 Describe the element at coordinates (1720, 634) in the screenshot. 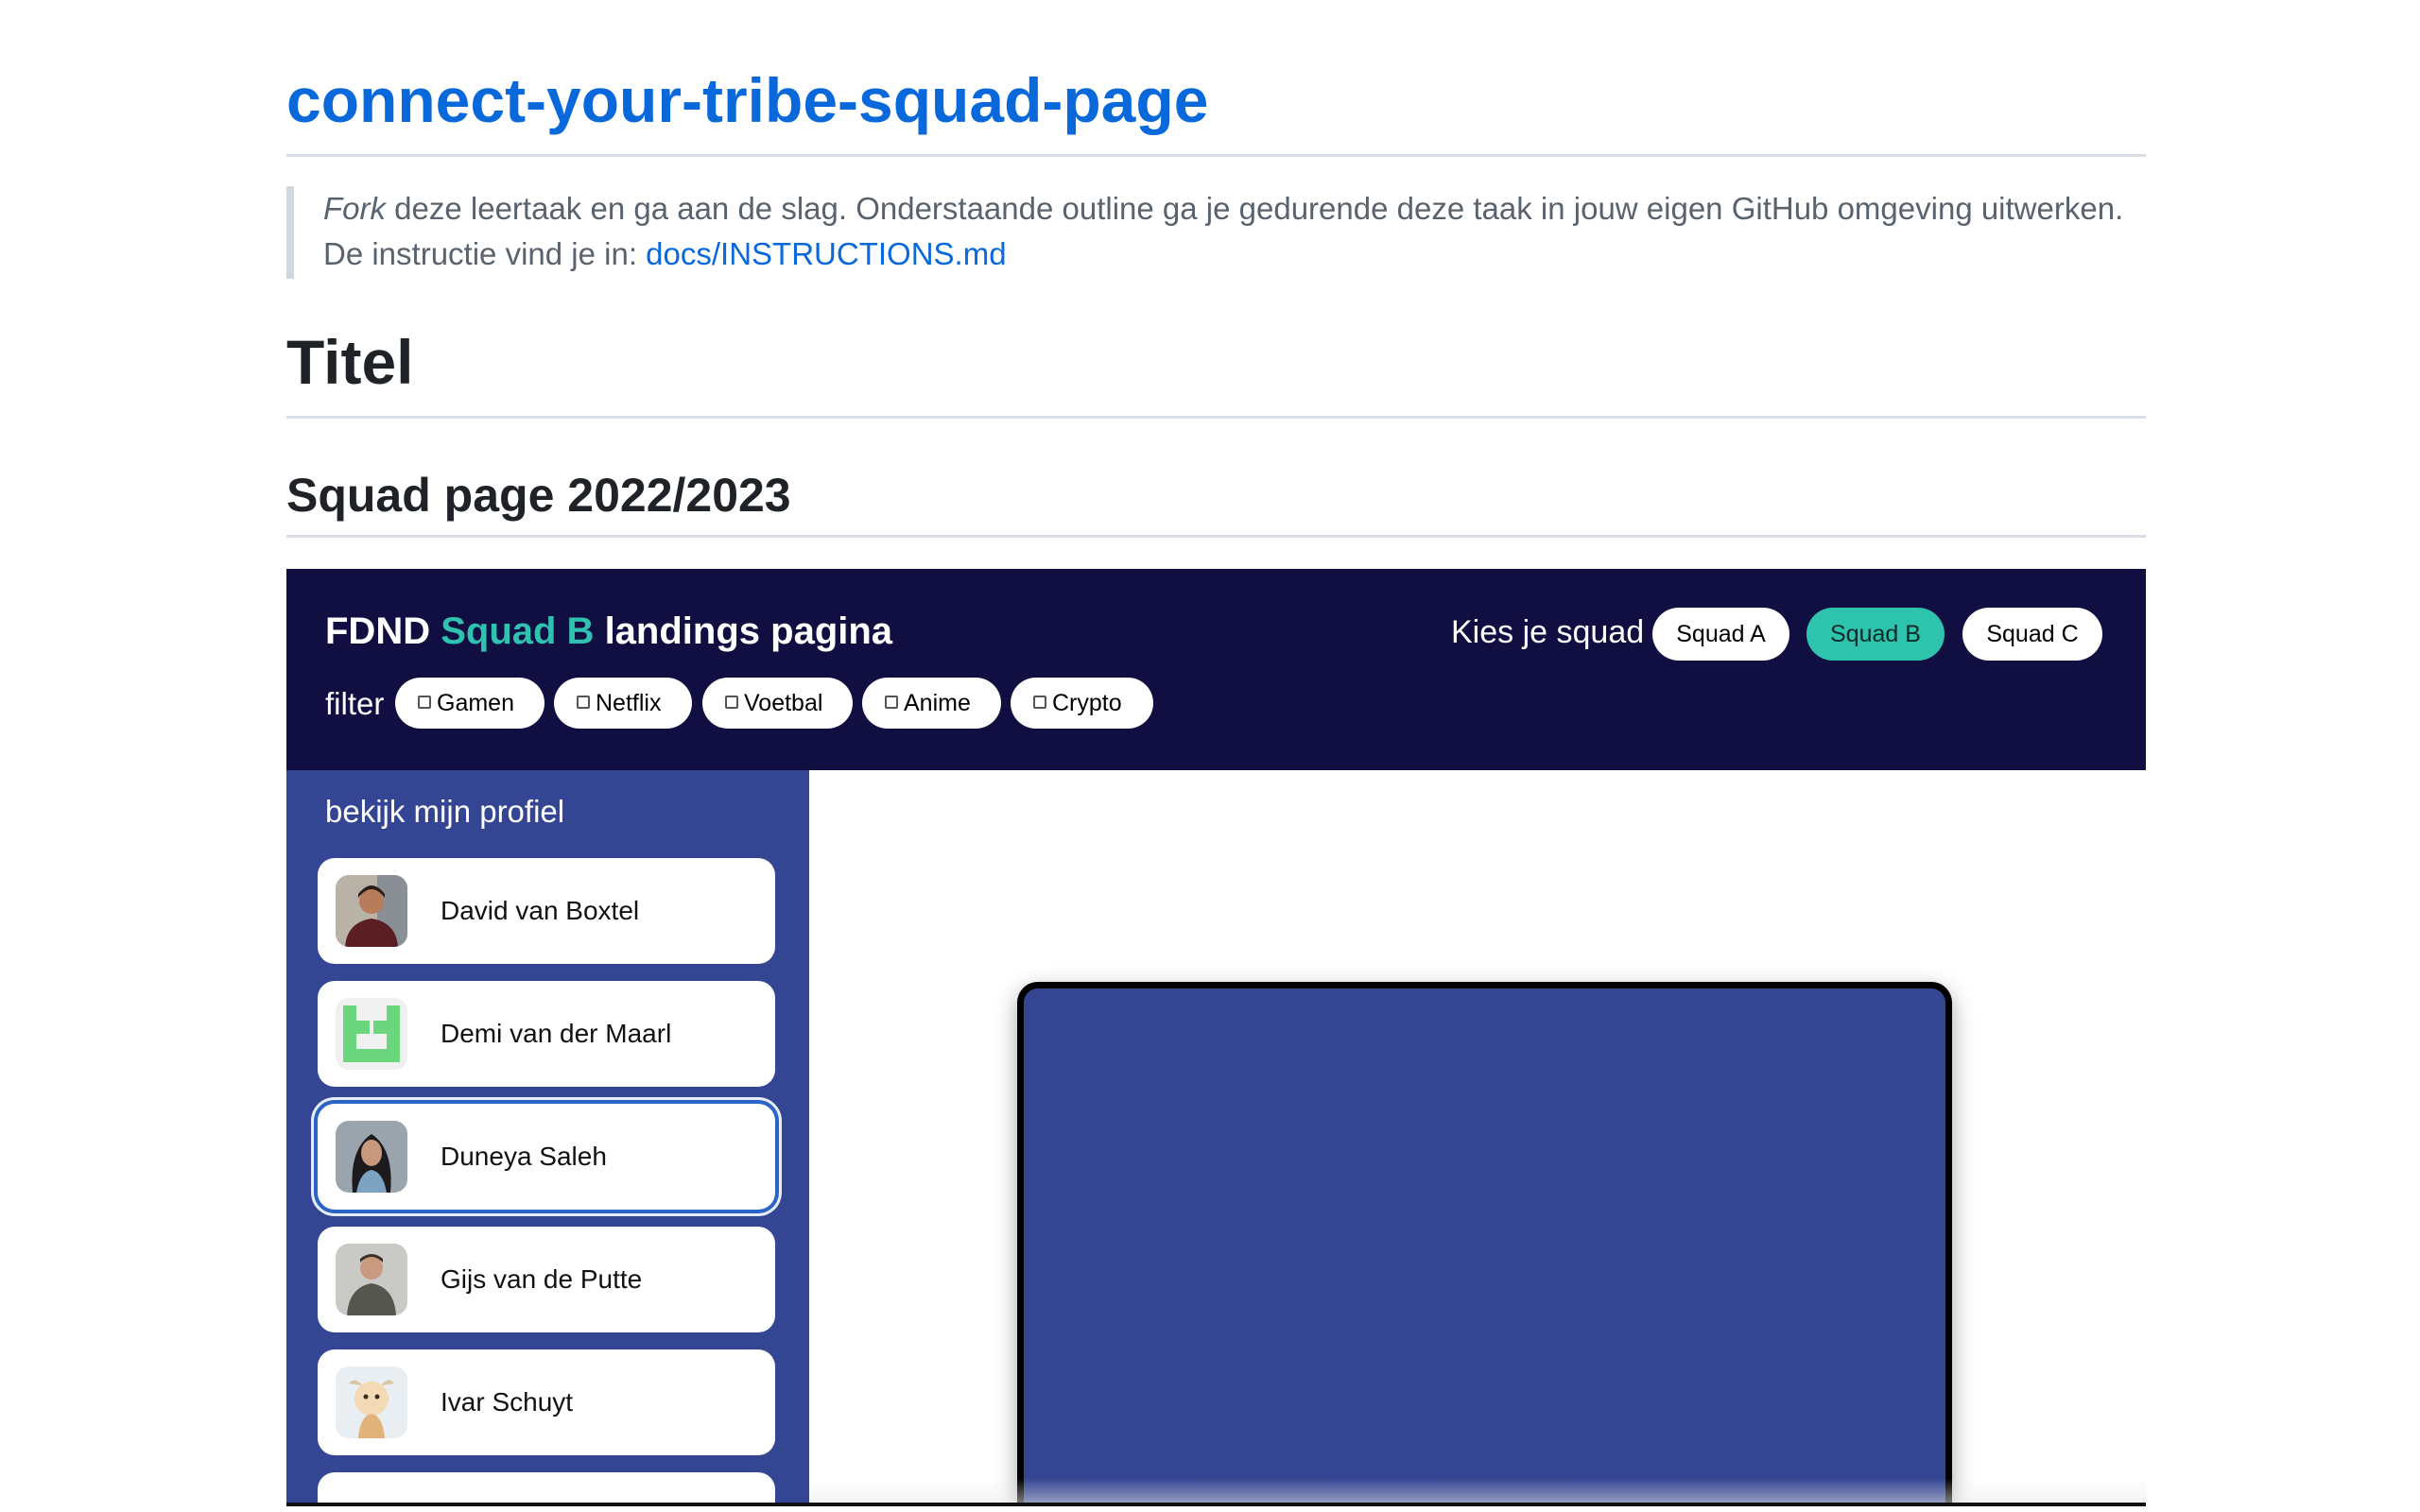

I see `squad-a-button: Squad A` at that location.